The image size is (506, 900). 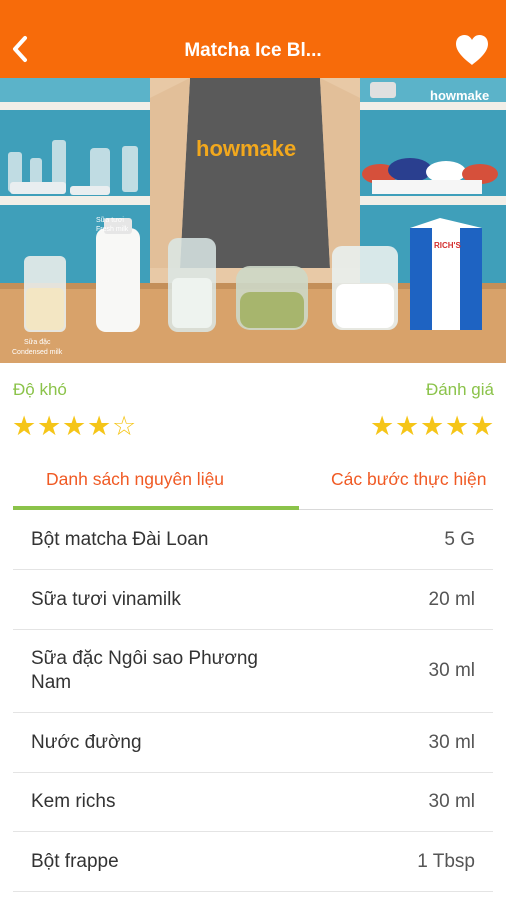 I want to click on difficulty-label: Độ khó, so click(x=40, y=389).